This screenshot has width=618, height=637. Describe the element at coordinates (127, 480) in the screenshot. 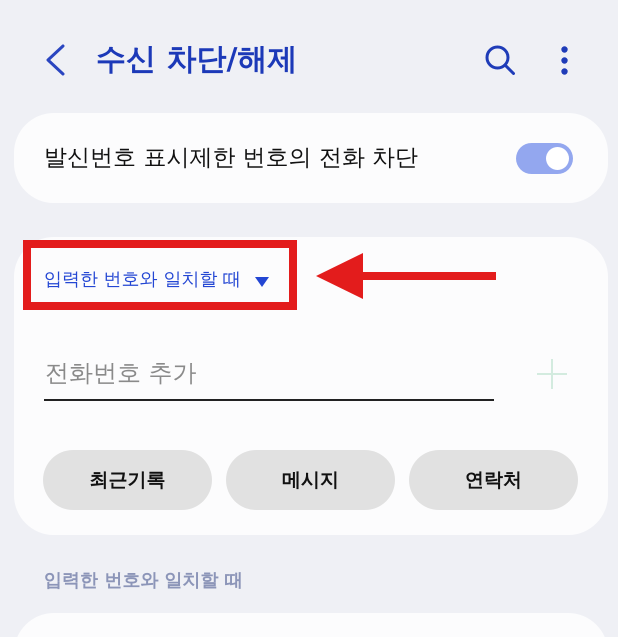

I see `source-button: 최근기록` at that location.